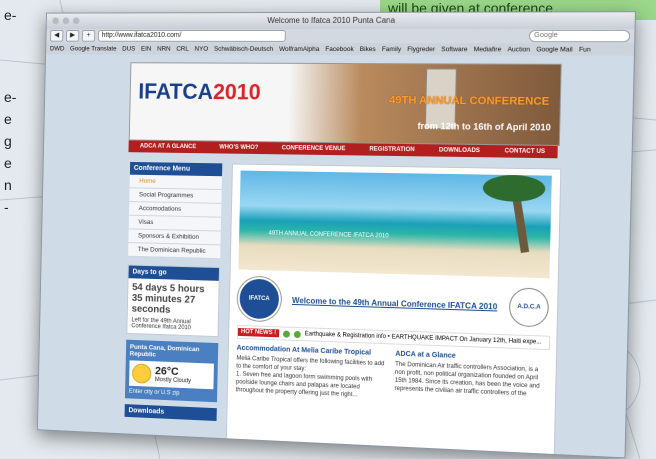 This screenshot has width=656, height=459. What do you see at coordinates (72, 36) in the screenshot?
I see `forward-icon: ▶` at bounding box center [72, 36].